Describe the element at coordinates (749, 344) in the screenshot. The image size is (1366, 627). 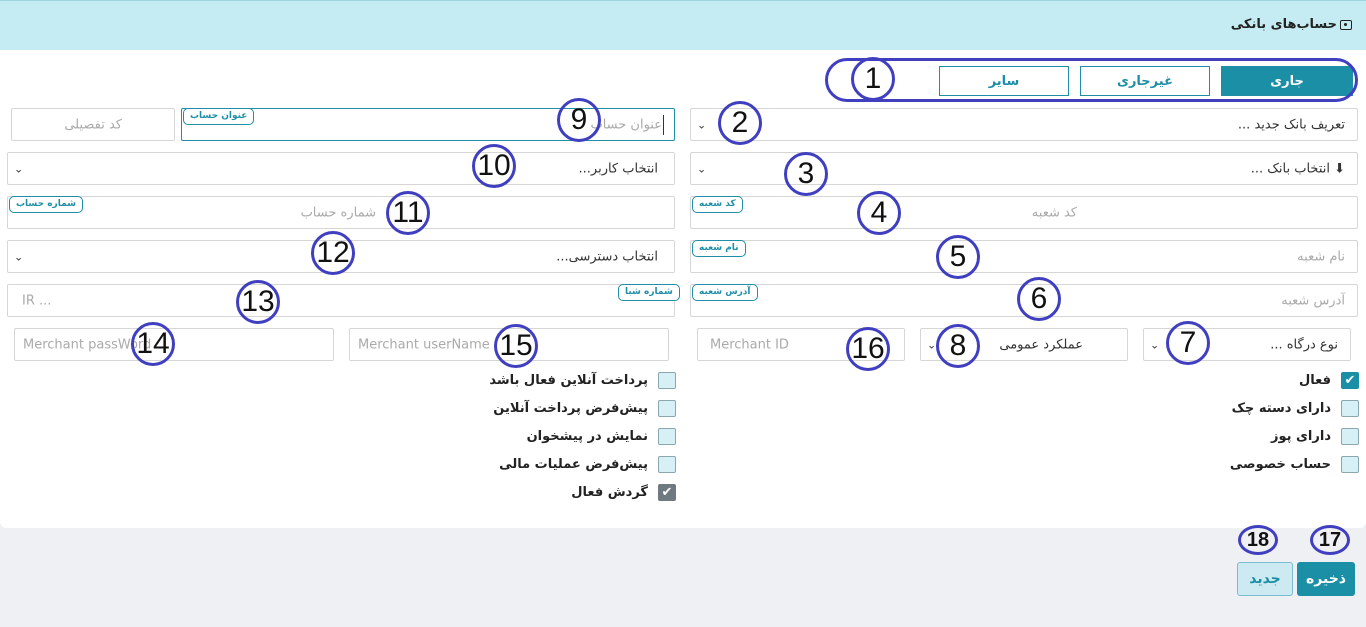
I see `merchant-id-placeholder: Merchant ID` at that location.